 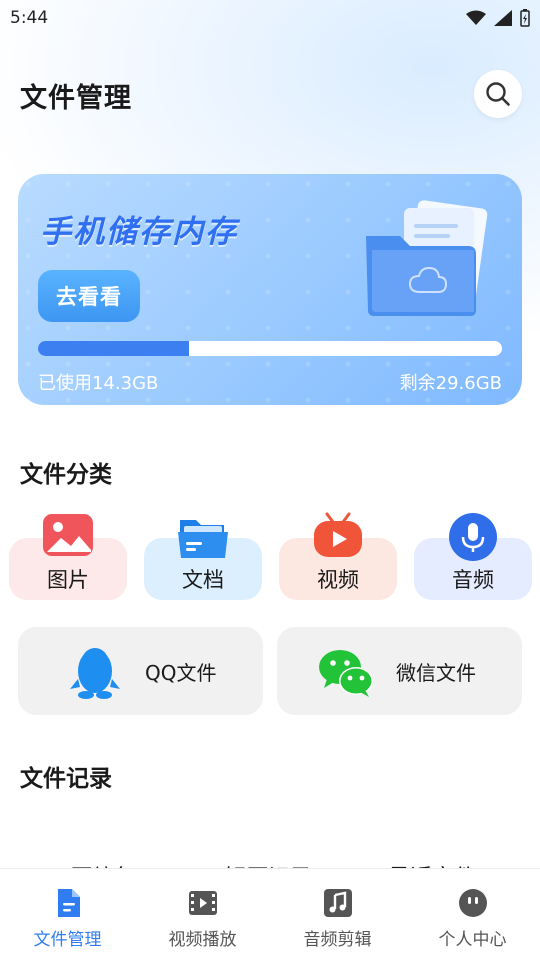 I want to click on tab-file-manager: 文件管理, so click(x=67, y=915).